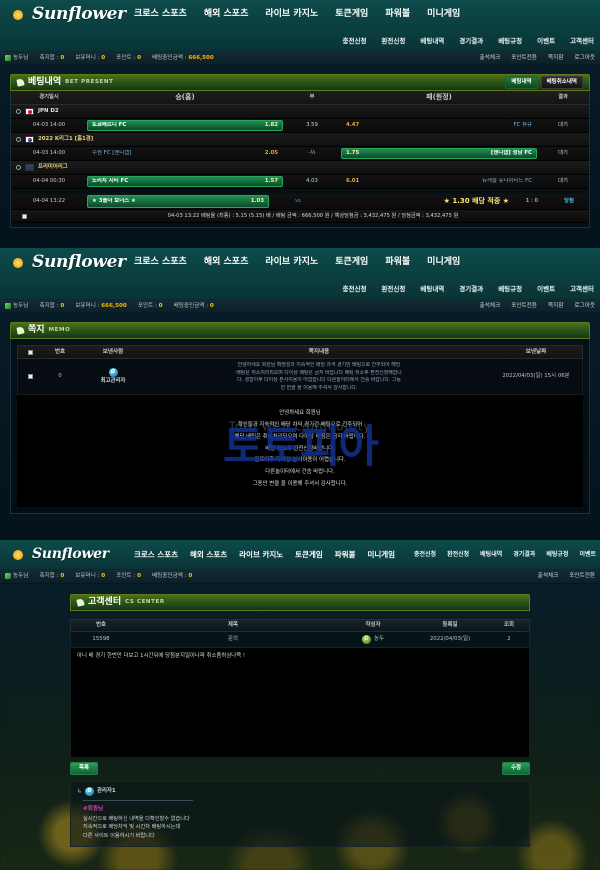 The height and width of the screenshot is (870, 600). I want to click on select-all-checkbox, so click(30, 352).